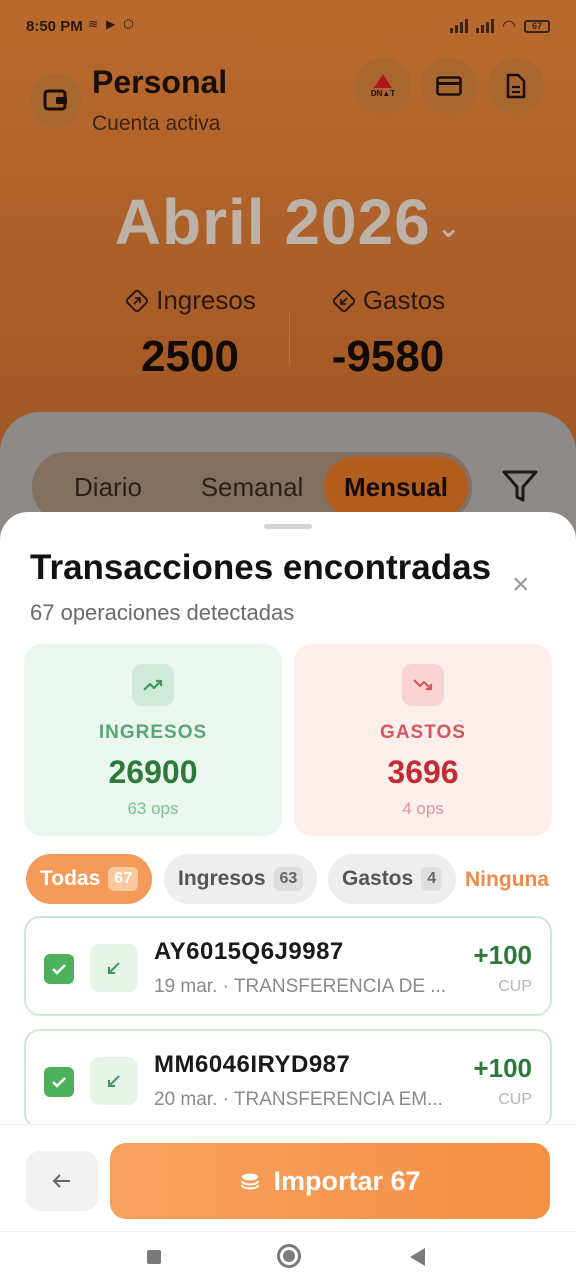 This screenshot has height=1280, width=576. Describe the element at coordinates (206, 300) in the screenshot. I see `income-summary-label: Ingresos` at that location.